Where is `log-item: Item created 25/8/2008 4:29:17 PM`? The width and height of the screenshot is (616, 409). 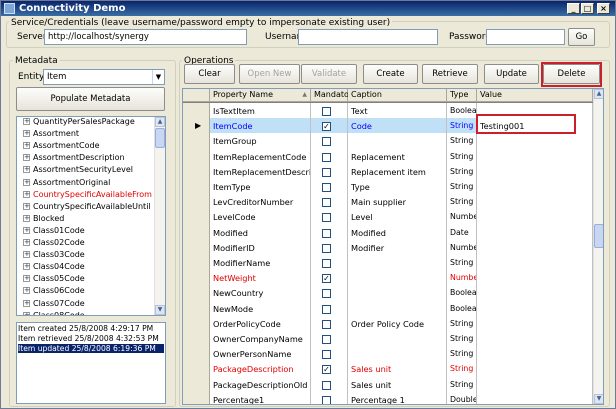 log-item: Item created 25/8/2008 4:29:17 PM is located at coordinates (91, 328).